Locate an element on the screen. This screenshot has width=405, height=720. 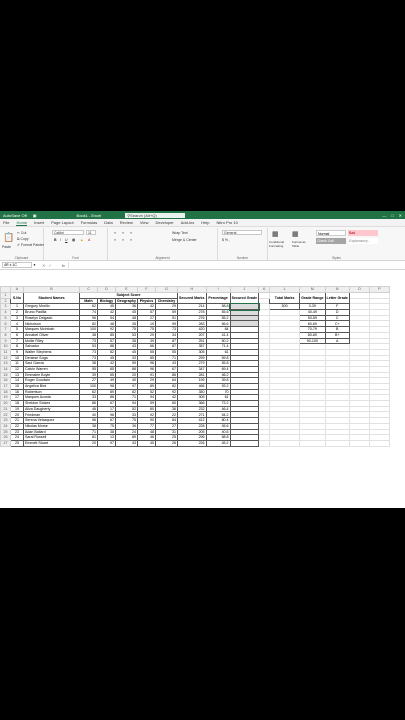
score-cell: 40 is located at coordinates (146, 443).